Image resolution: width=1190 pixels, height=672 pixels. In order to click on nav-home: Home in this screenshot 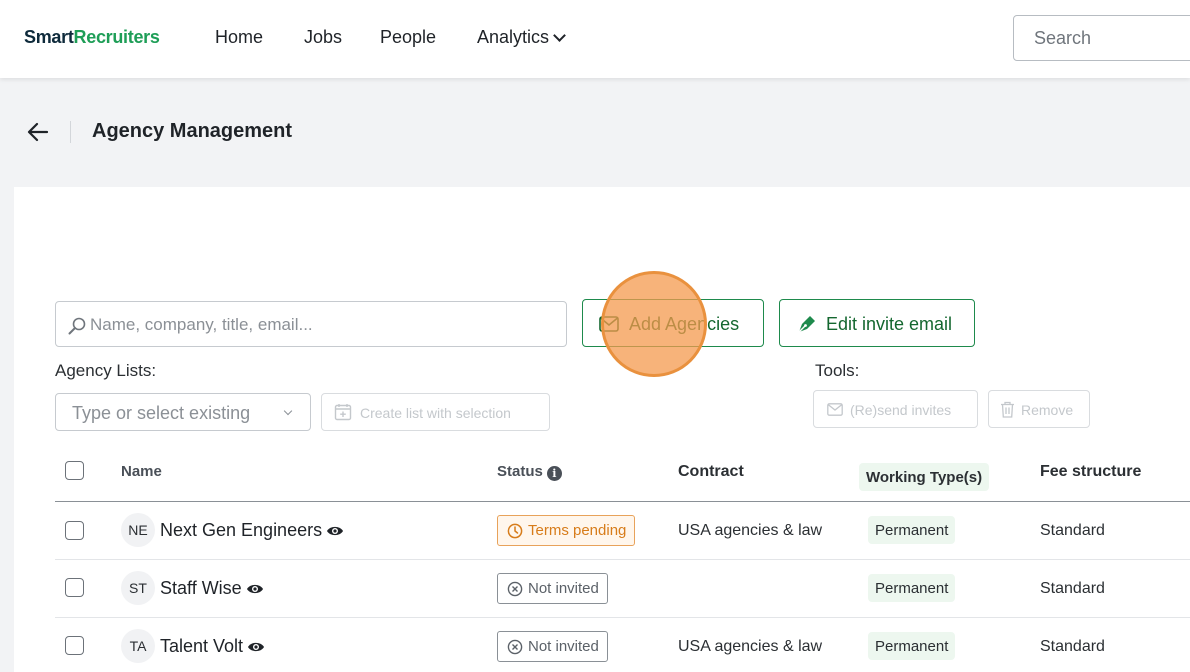, I will do `click(239, 37)`.